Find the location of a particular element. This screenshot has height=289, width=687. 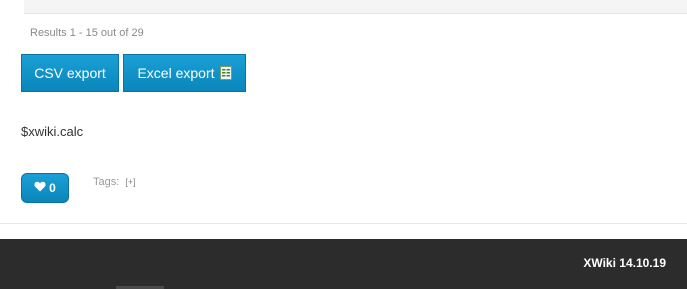

page-content-text: $xwiki.calc is located at coordinates (52, 131).